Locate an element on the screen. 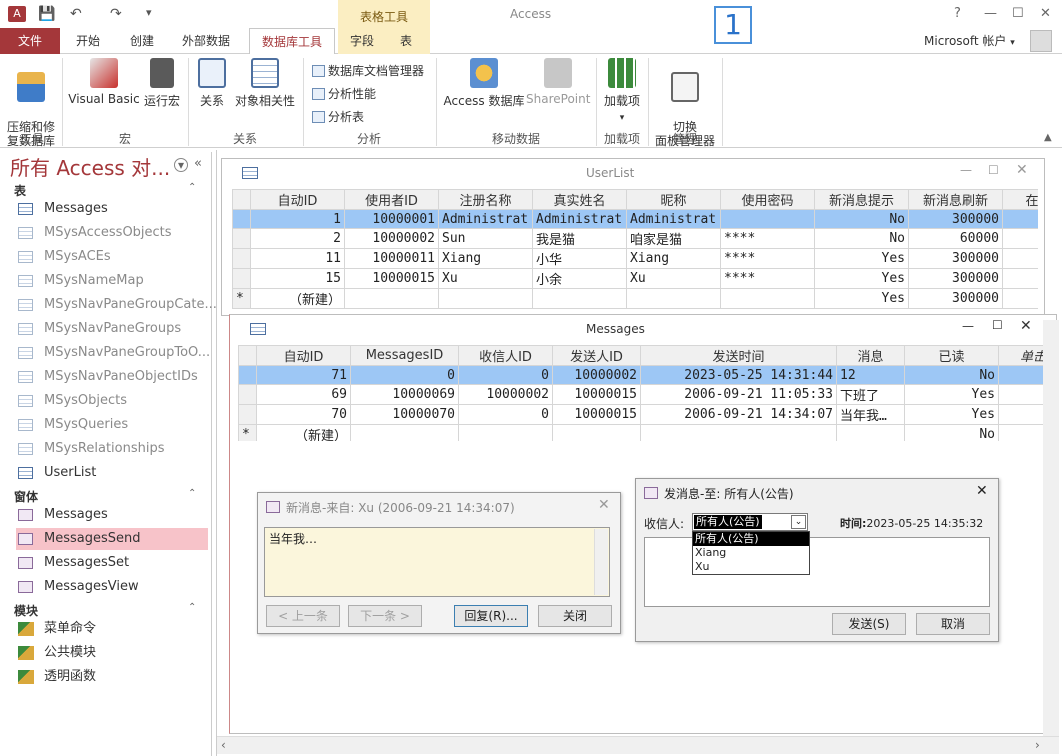 Image resolution: width=1062 pixels, height=756 pixels. nav-table-msysaccessobjects: MSysAccessObjects is located at coordinates (112, 233).